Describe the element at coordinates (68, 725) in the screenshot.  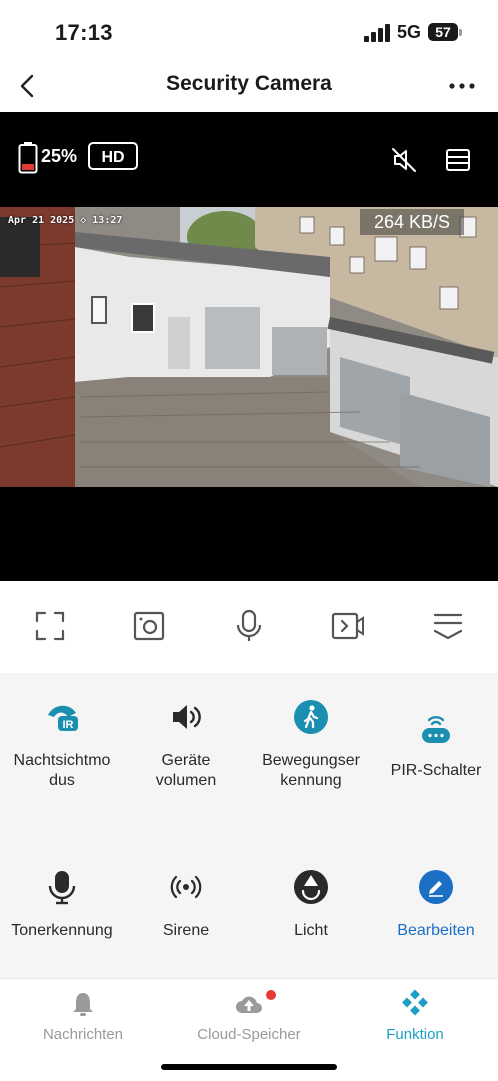
I see `svg-text: IR` at that location.